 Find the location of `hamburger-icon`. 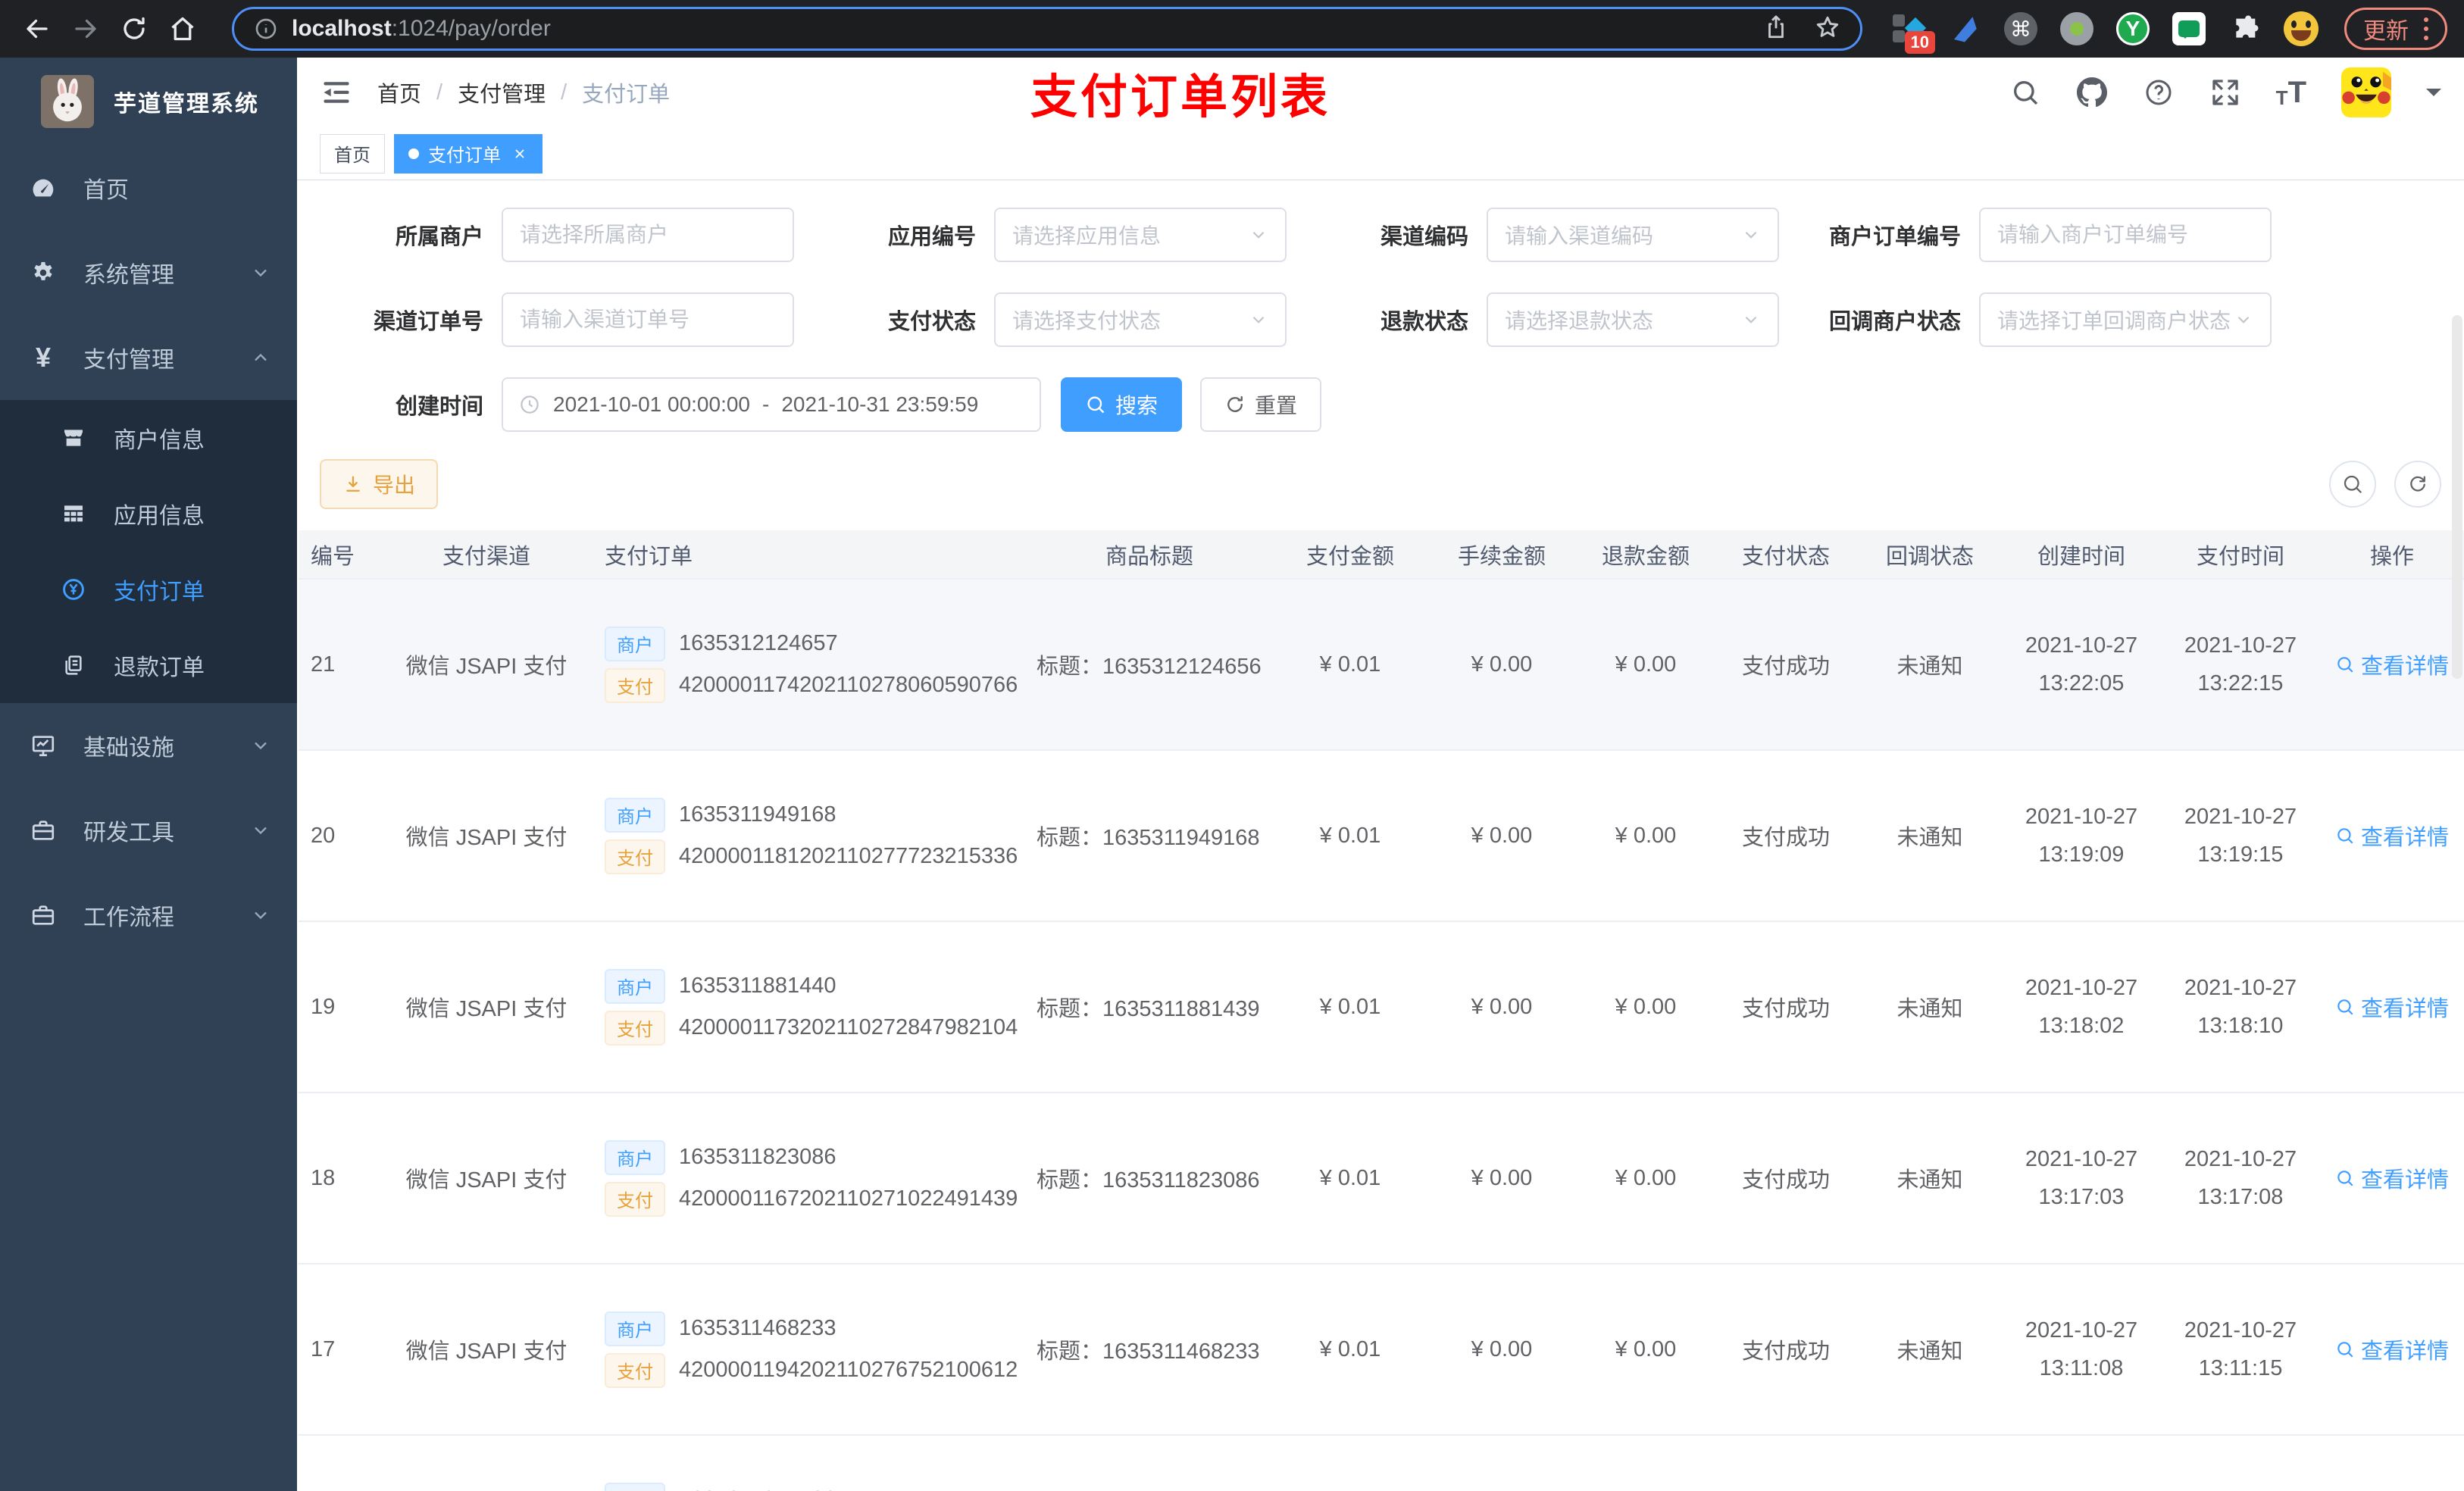

hamburger-icon is located at coordinates (336, 92).